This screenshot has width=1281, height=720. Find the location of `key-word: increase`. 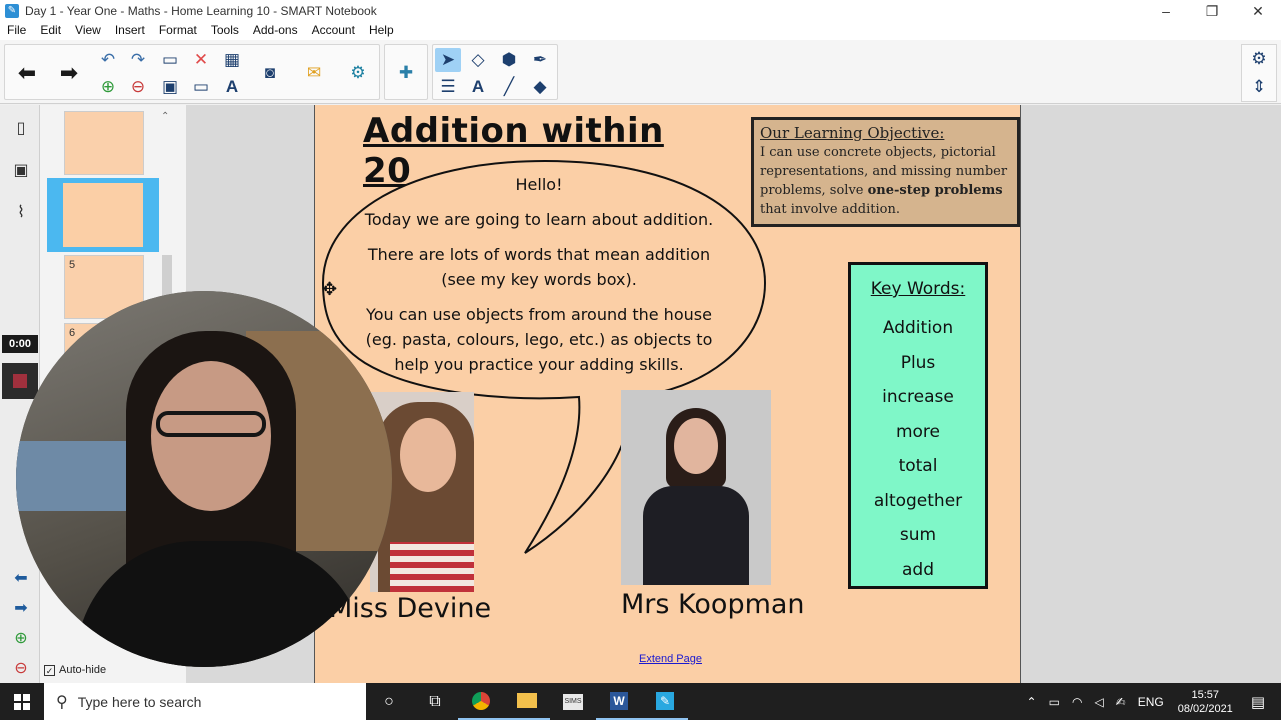

key-word: increase is located at coordinates (918, 397).